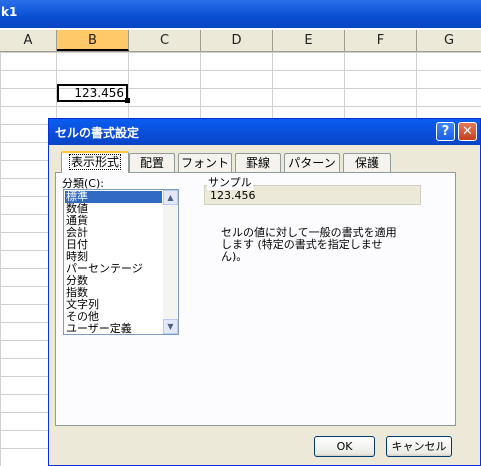  What do you see at coordinates (165, 40) in the screenshot?
I see `column-header-c: C` at bounding box center [165, 40].